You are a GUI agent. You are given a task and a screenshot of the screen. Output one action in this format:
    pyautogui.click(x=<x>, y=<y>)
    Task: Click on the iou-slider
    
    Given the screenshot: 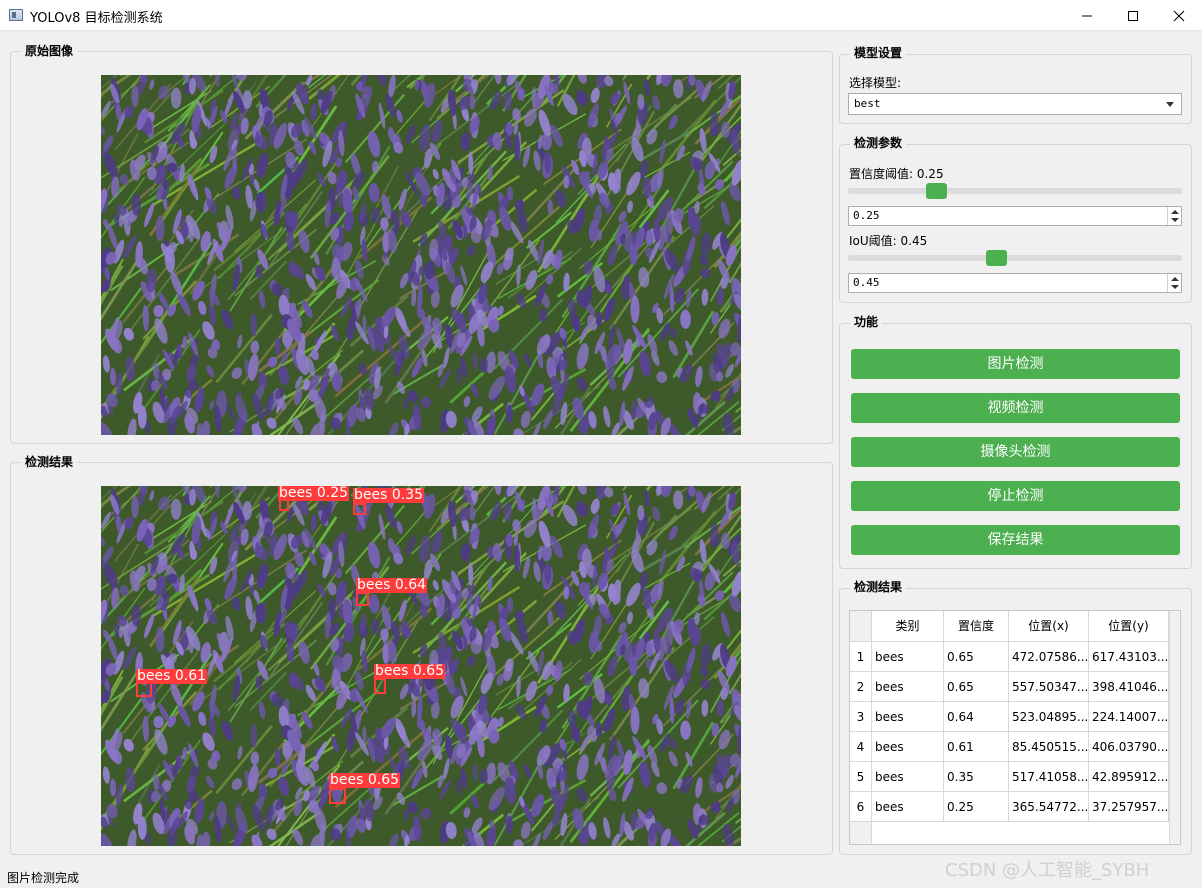 What is the action you would take?
    pyautogui.click(x=1015, y=258)
    